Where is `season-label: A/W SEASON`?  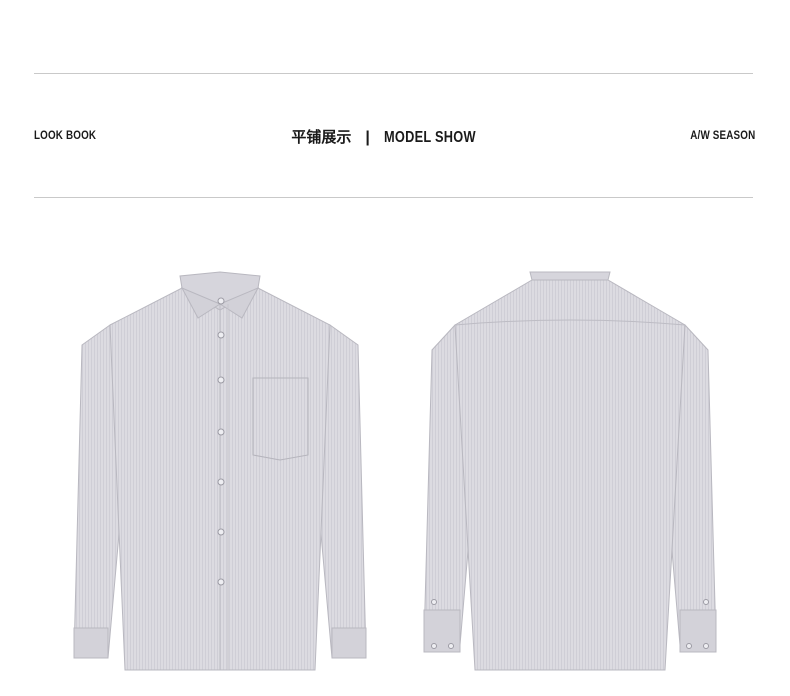 season-label: A/W SEASON is located at coordinates (722, 135).